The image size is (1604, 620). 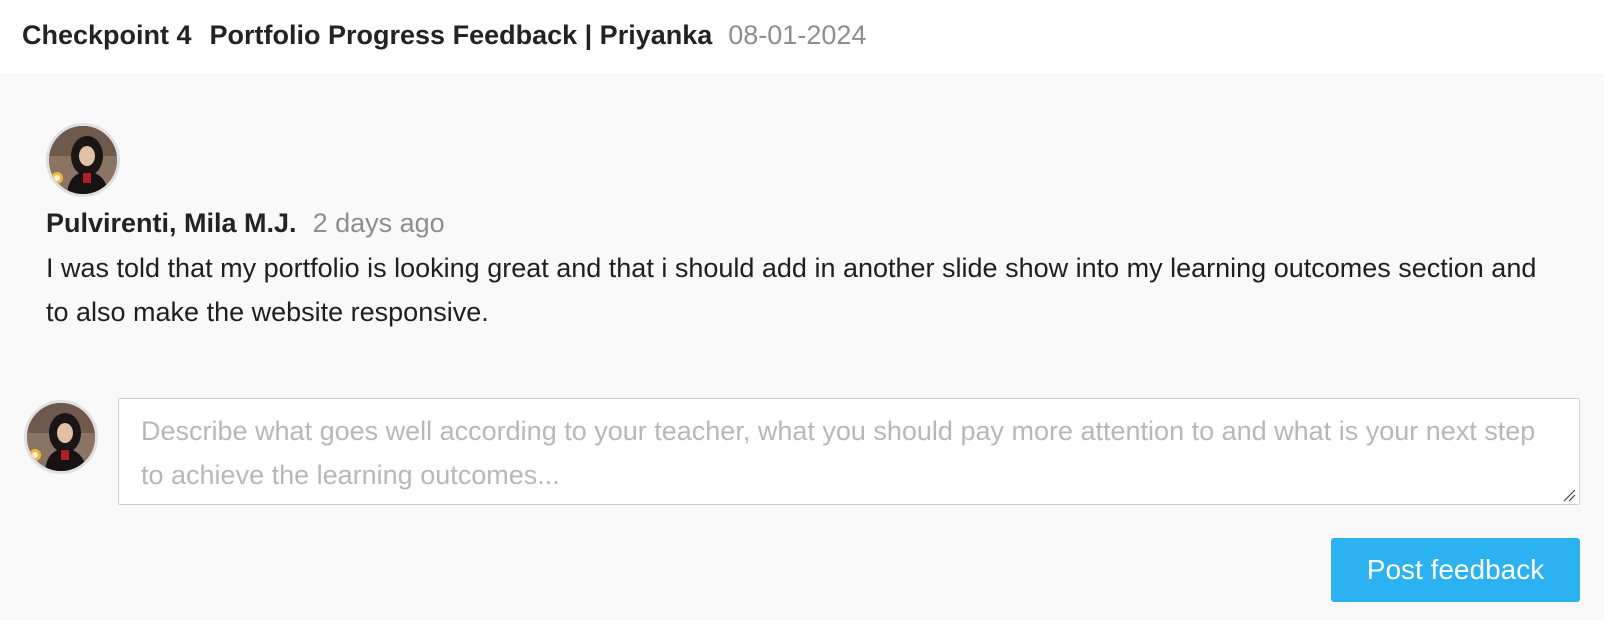 What do you see at coordinates (461, 35) in the screenshot?
I see `page-title: Portfolio Progress Feedback | Priyanka` at bounding box center [461, 35].